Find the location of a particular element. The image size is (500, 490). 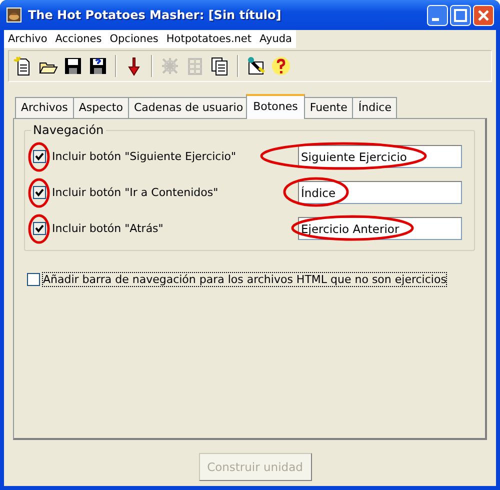

checkbox-label: Añadir barra de navegación para los archivos HTML que no son ejercicios is located at coordinates (244, 279).